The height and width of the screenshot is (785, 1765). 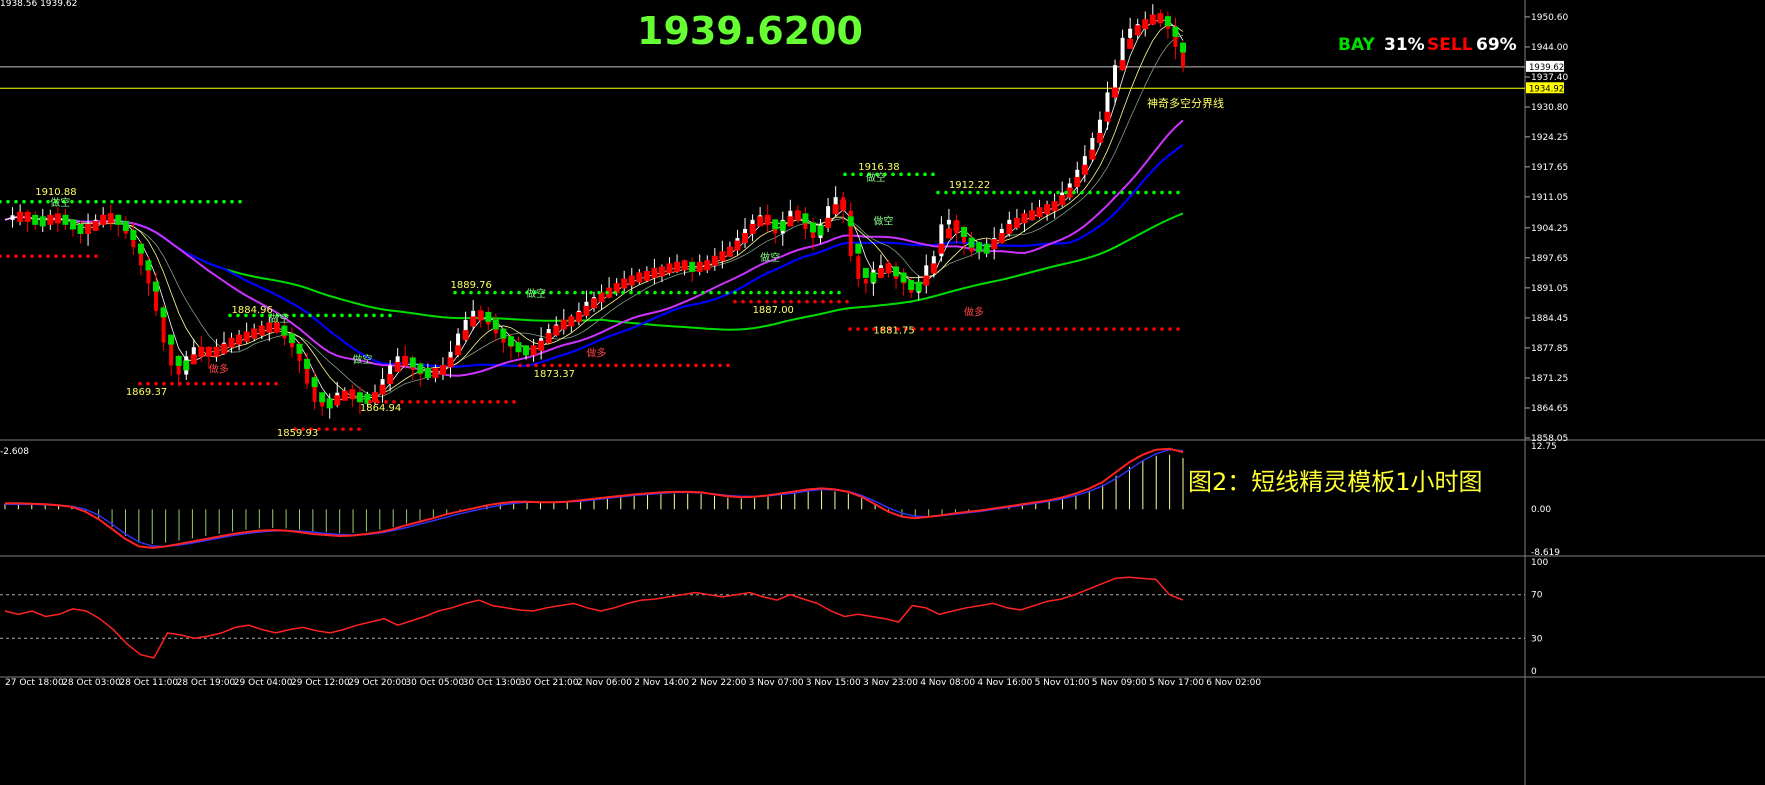 What do you see at coordinates (718, 683) in the screenshot?
I see `time-tick-label: 2 Nov 22:00` at bounding box center [718, 683].